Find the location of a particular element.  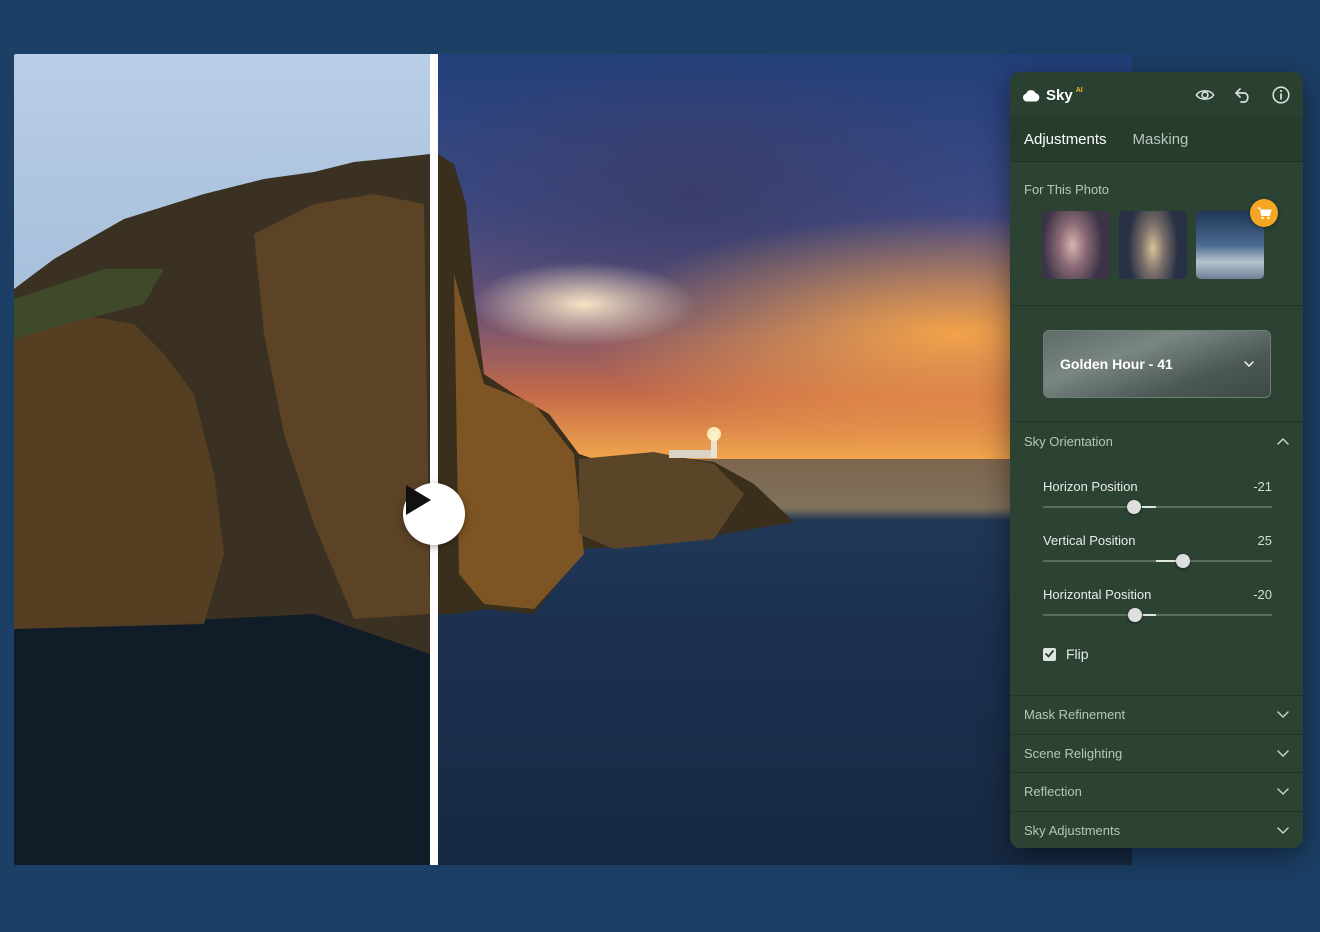

flip-checkbox is located at coordinates (1049, 654).